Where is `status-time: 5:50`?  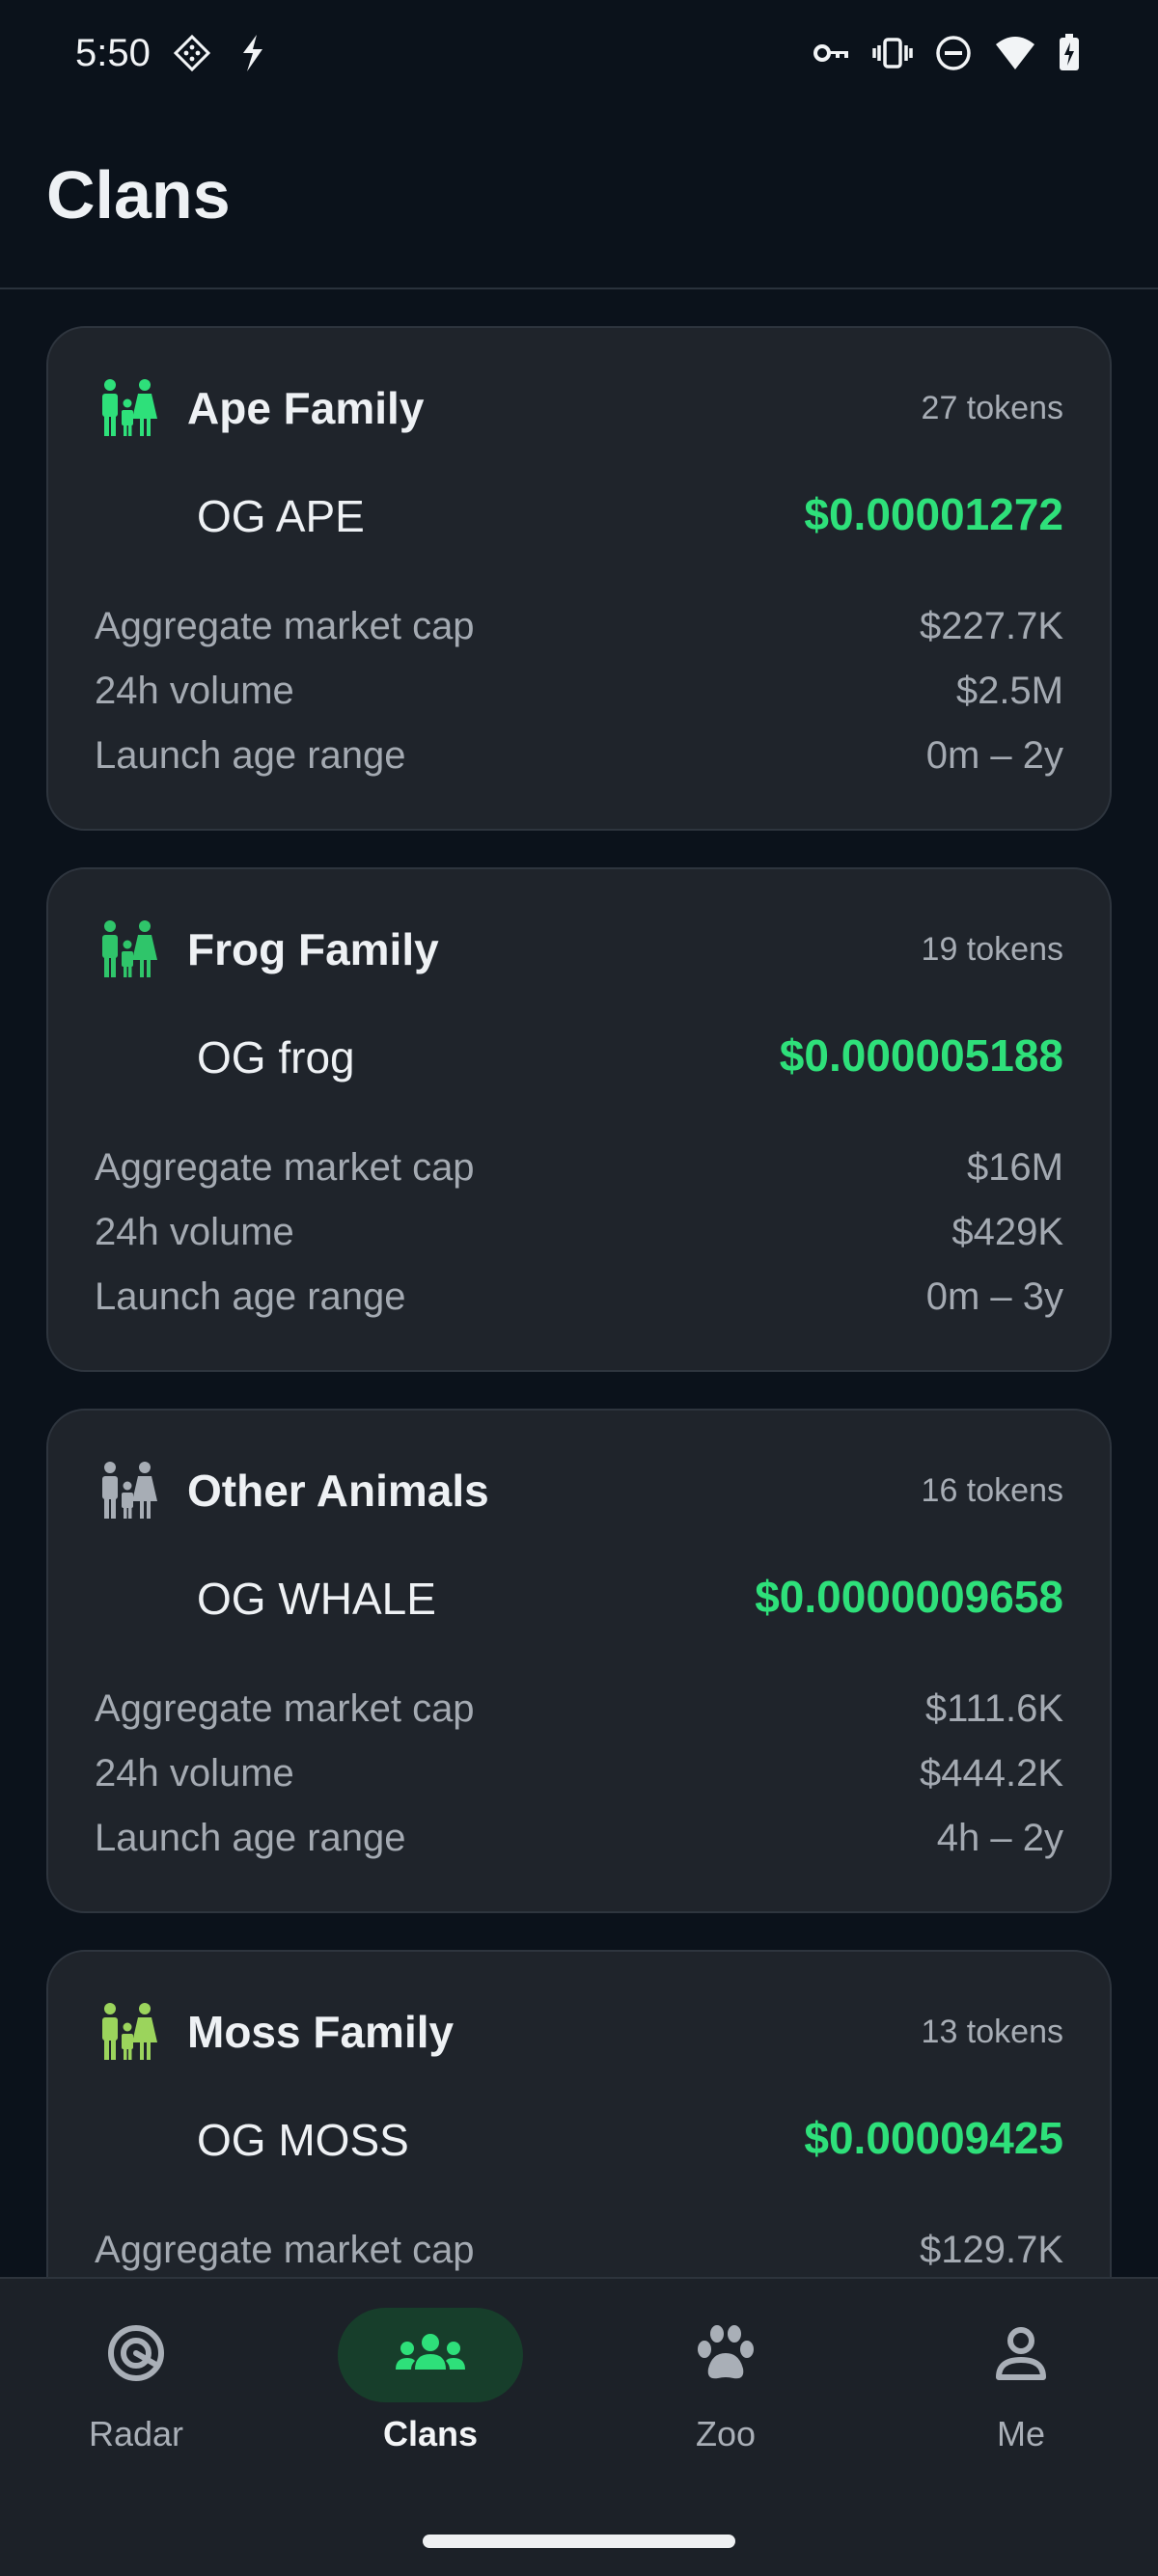
status-time: 5:50 is located at coordinates (113, 52).